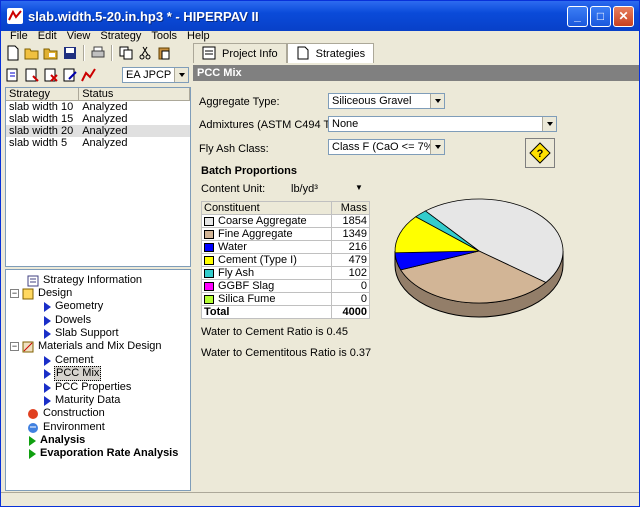  I want to click on menu-view: View, so click(79, 36).